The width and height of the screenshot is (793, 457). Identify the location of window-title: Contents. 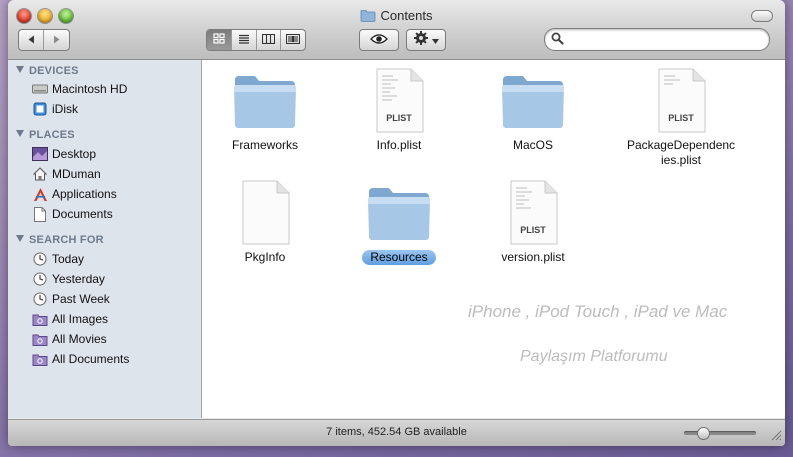
(406, 15).